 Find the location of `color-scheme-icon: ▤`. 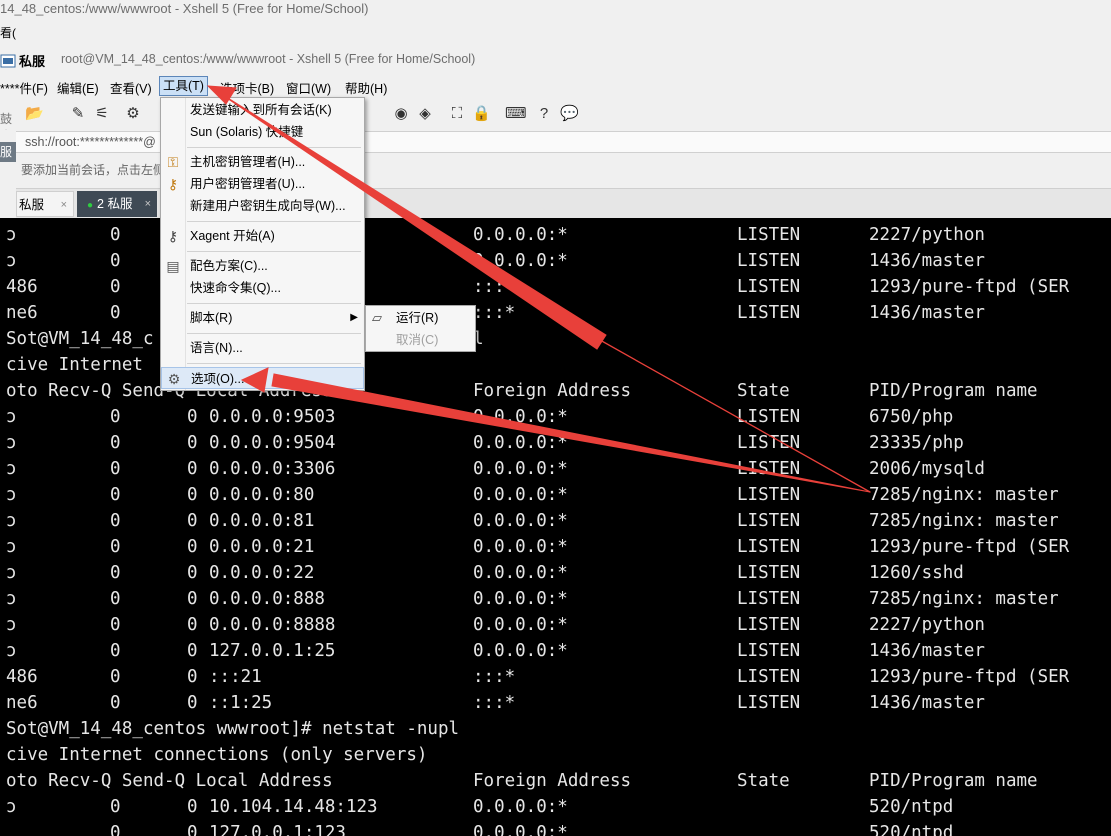

color-scheme-icon: ▤ is located at coordinates (173, 266).